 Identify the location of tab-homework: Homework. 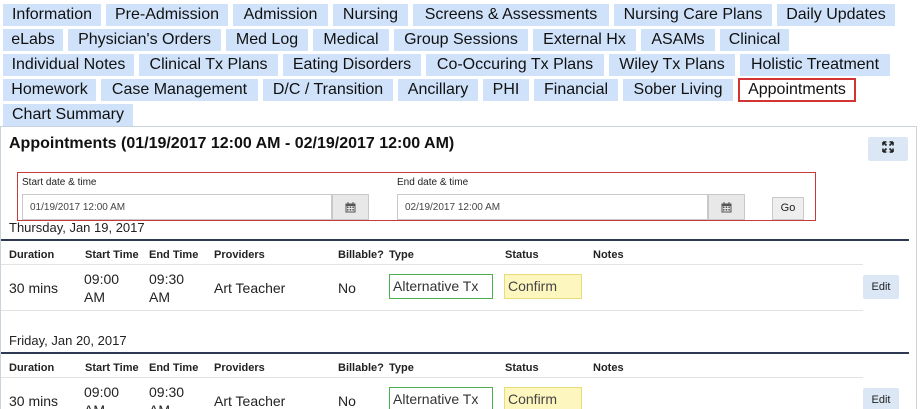
(49, 90).